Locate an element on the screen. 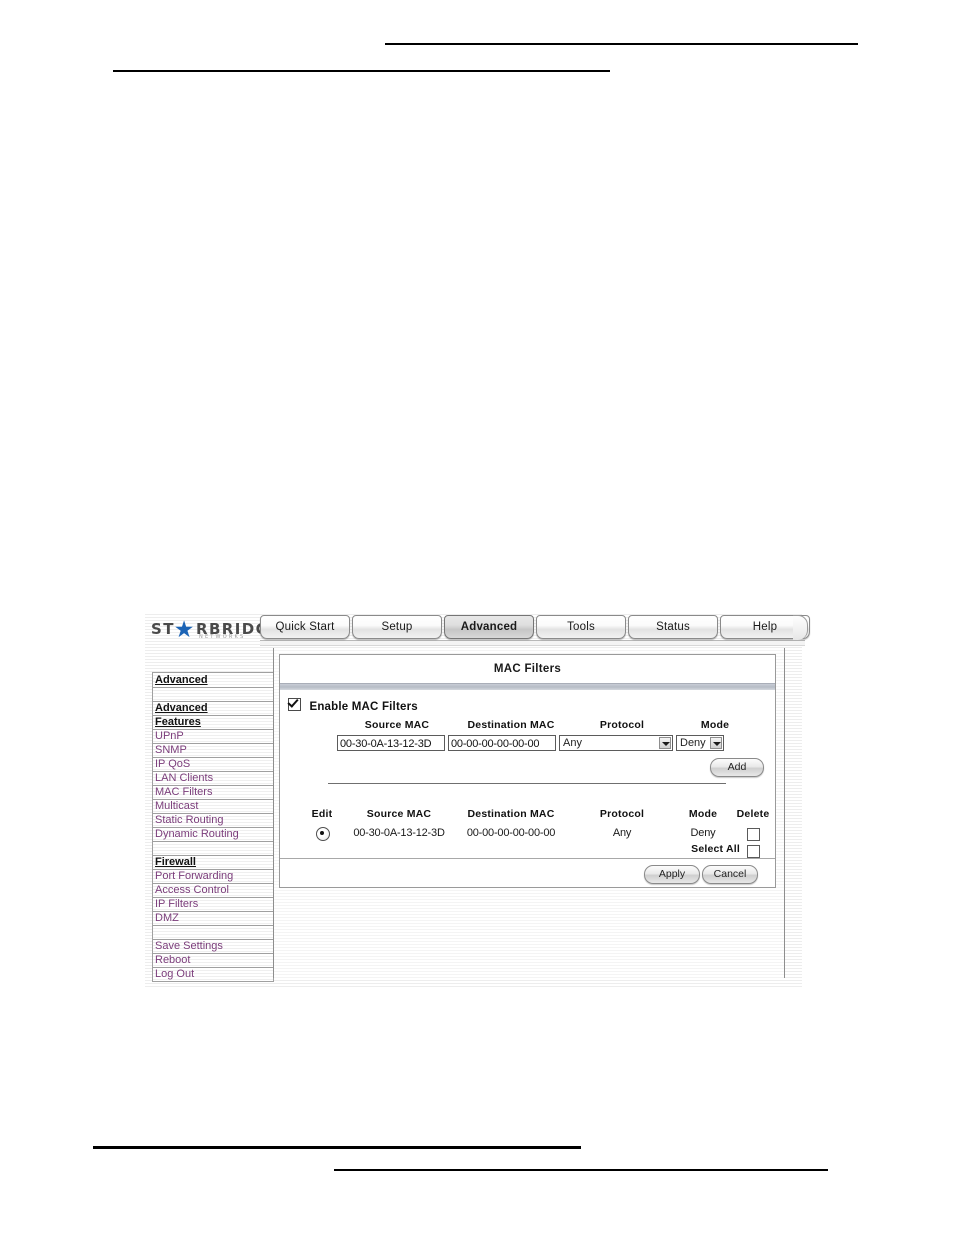 Image resolution: width=954 pixels, height=1235 pixels. star-icon: ★ is located at coordinates (184, 629).